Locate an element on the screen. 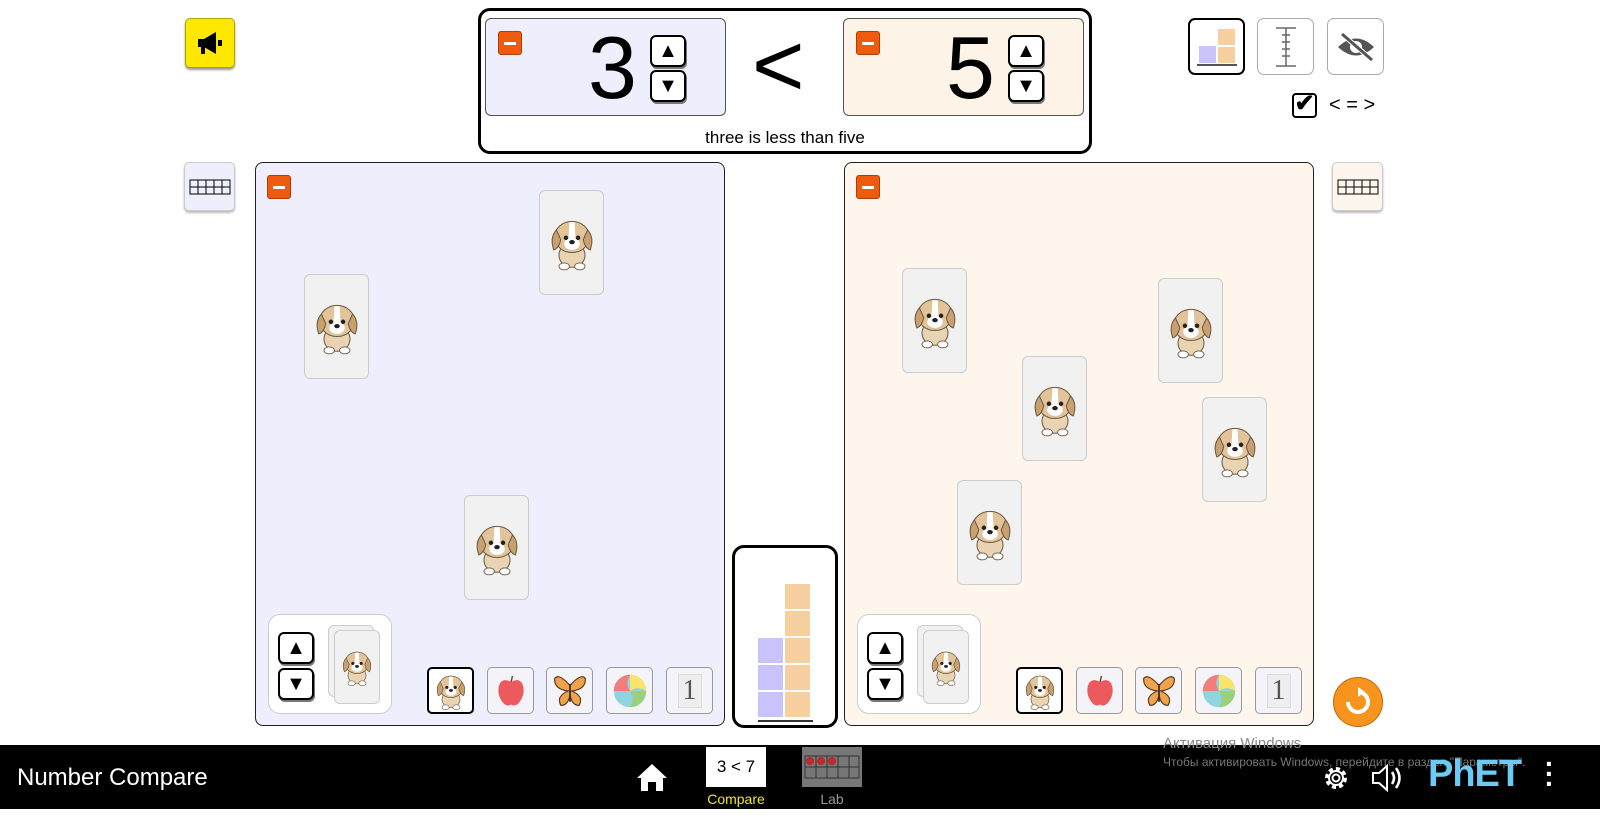 The width and height of the screenshot is (1600, 826). number-line-view-button is located at coordinates (1285, 46).